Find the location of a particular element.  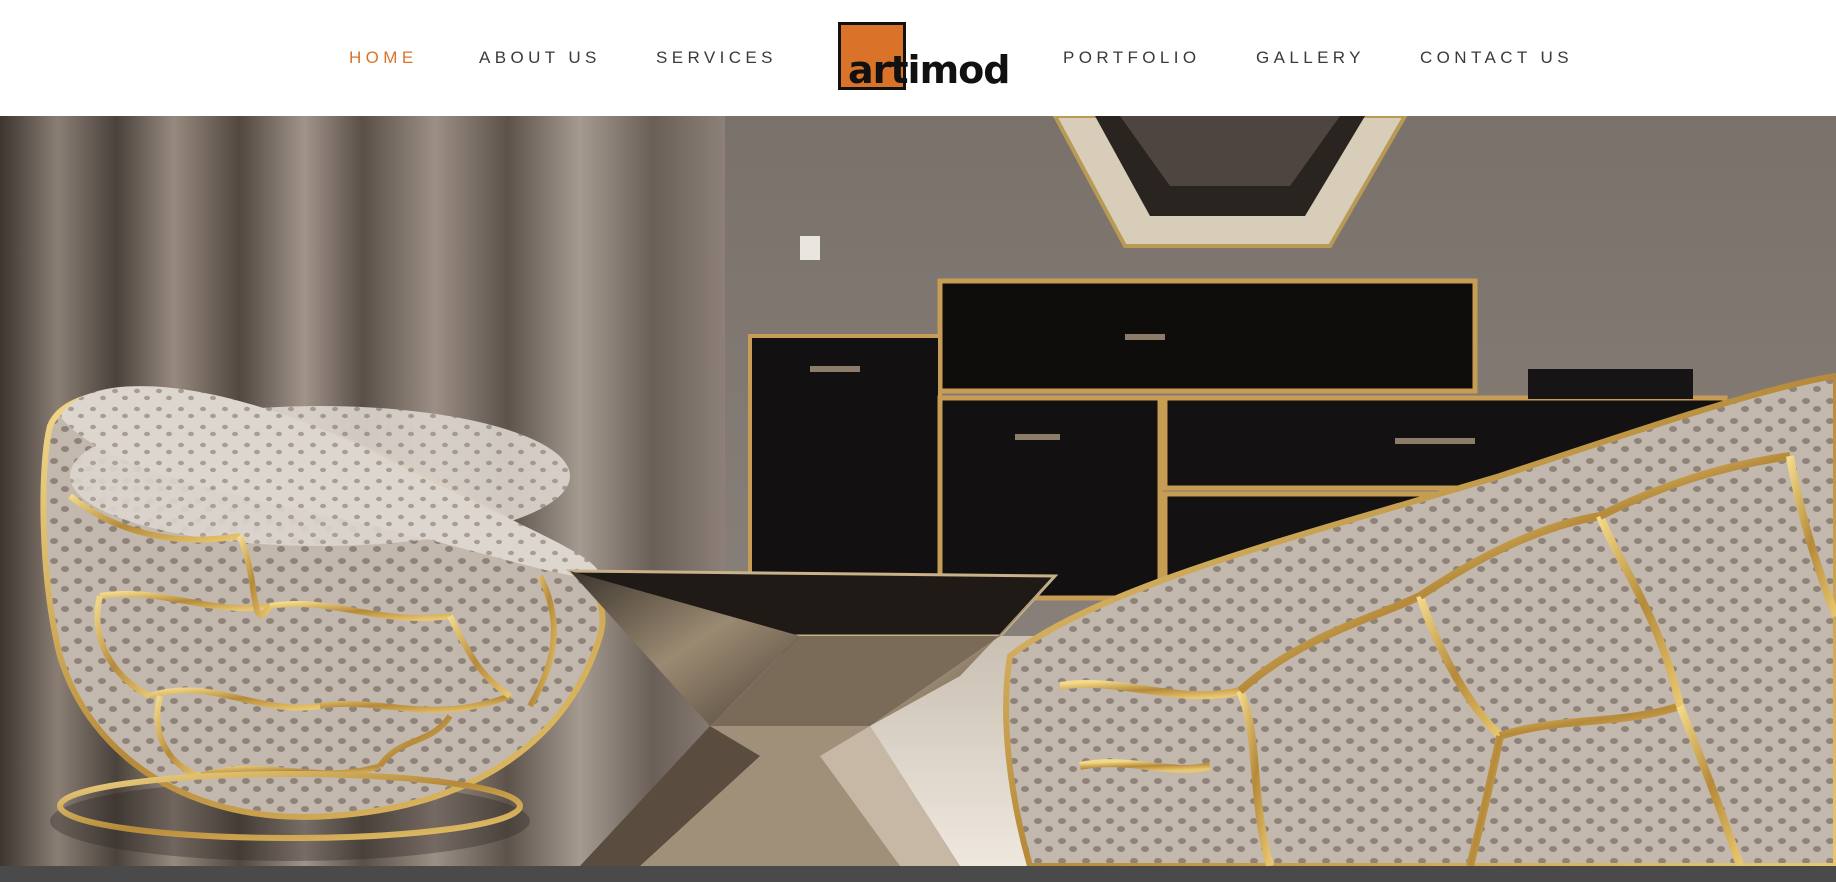

nav-services: SERVICES is located at coordinates (716, 58).